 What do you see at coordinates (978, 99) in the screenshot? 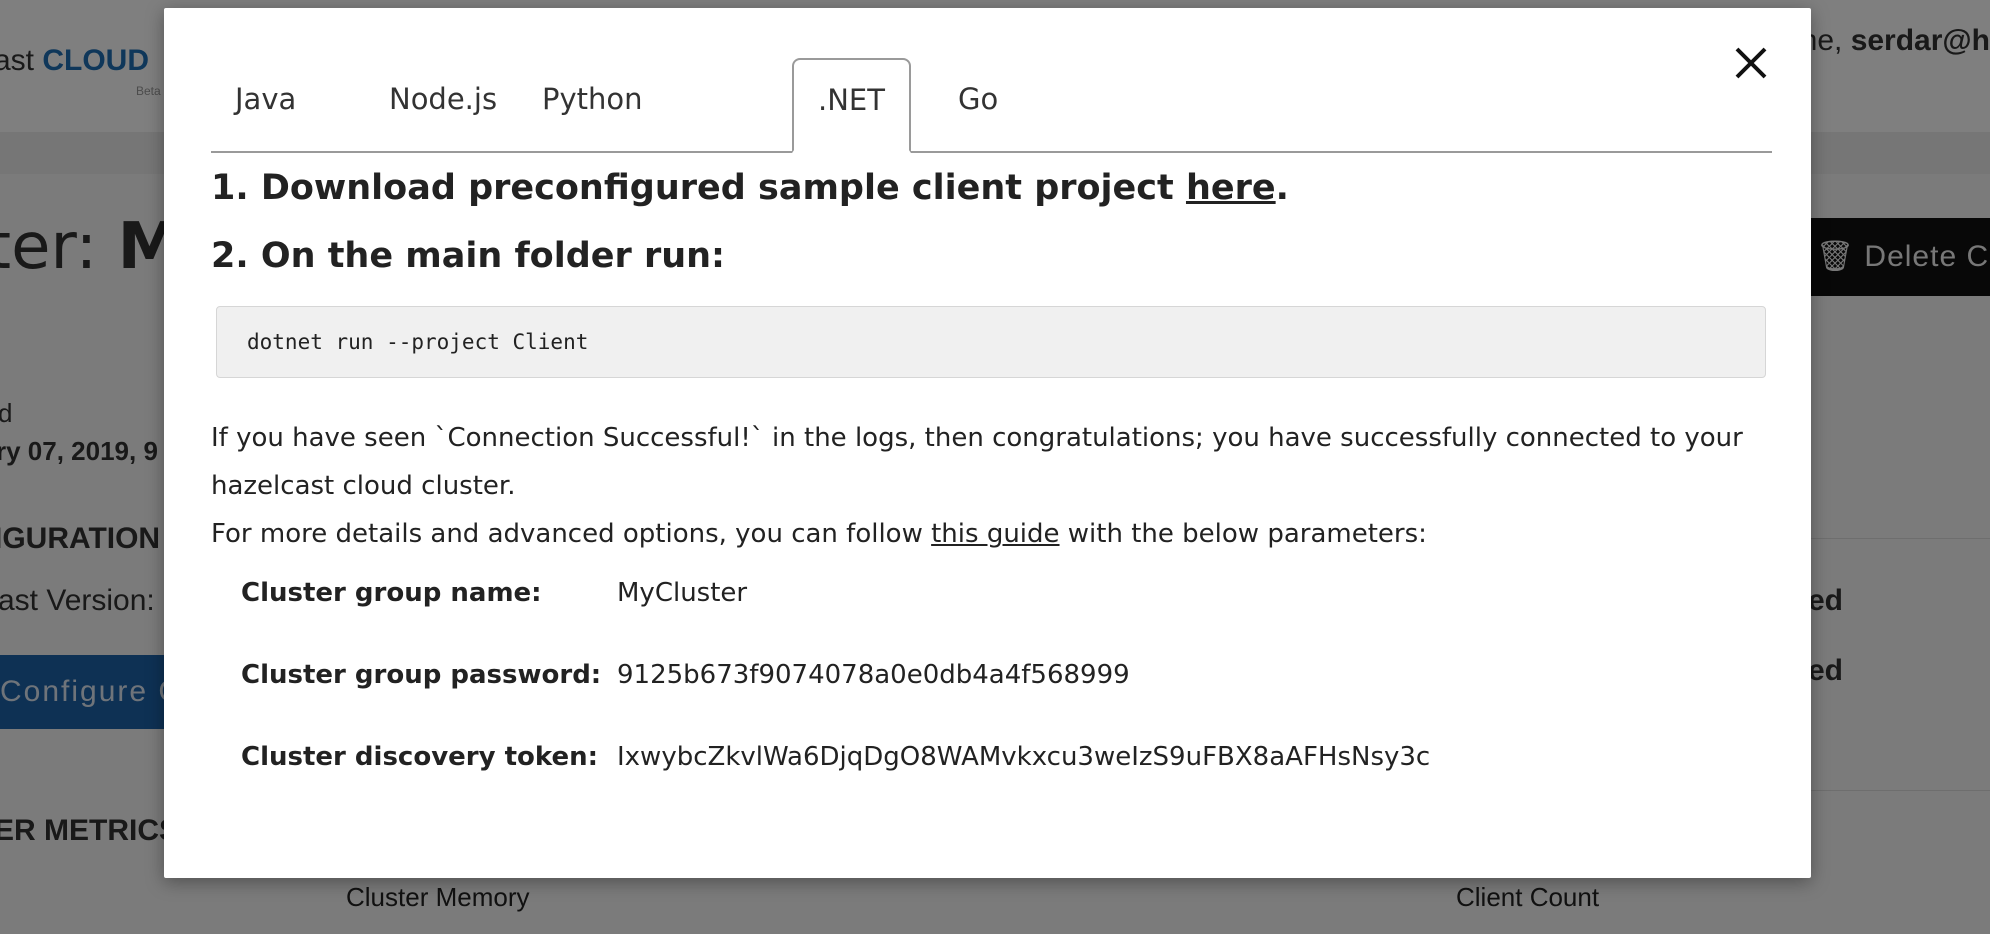
I see `tab-go: Go` at bounding box center [978, 99].